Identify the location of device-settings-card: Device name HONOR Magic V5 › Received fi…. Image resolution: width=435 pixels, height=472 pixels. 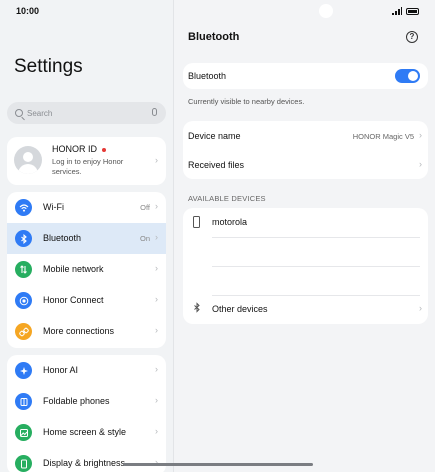
(305, 150).